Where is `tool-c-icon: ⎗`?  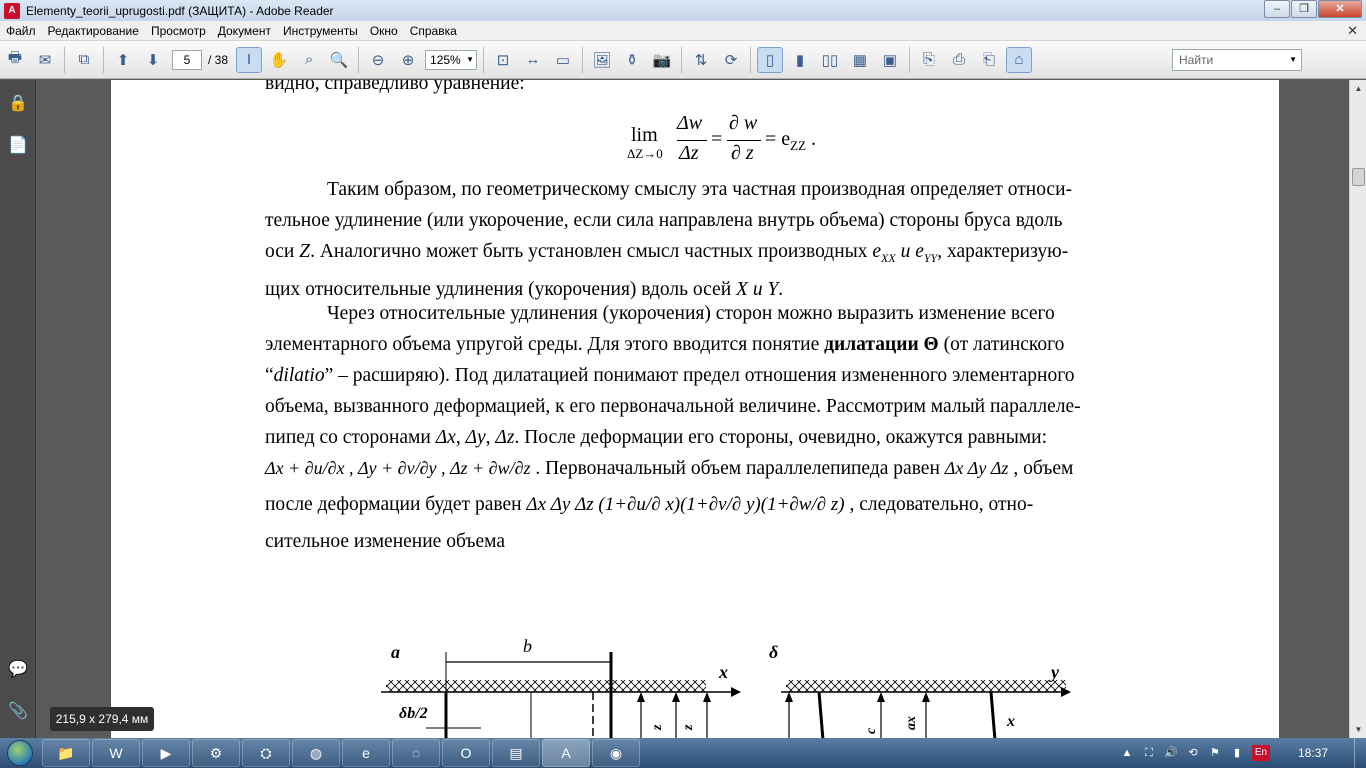 tool-c-icon: ⎗ is located at coordinates (989, 60).